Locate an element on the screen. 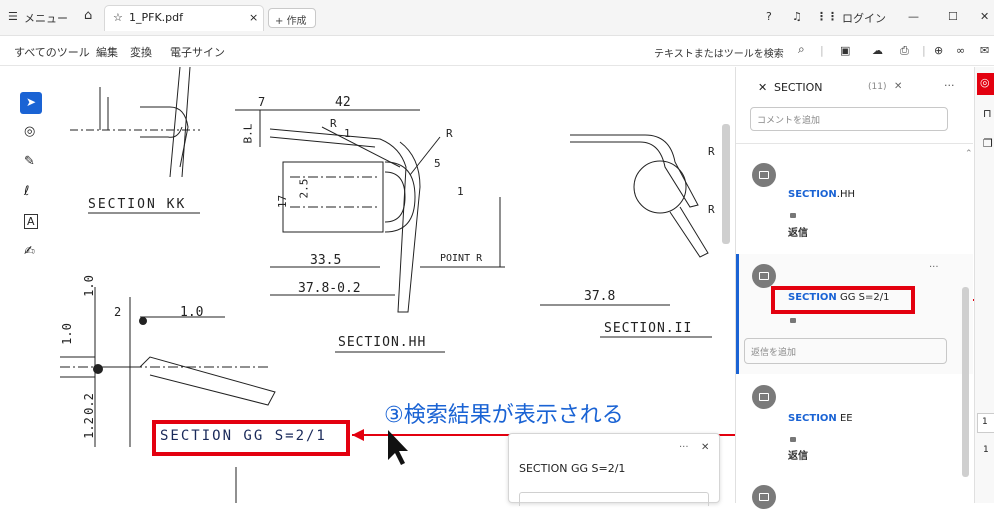  popup-title: SECTION GG S=2/1 is located at coordinates (572, 468).